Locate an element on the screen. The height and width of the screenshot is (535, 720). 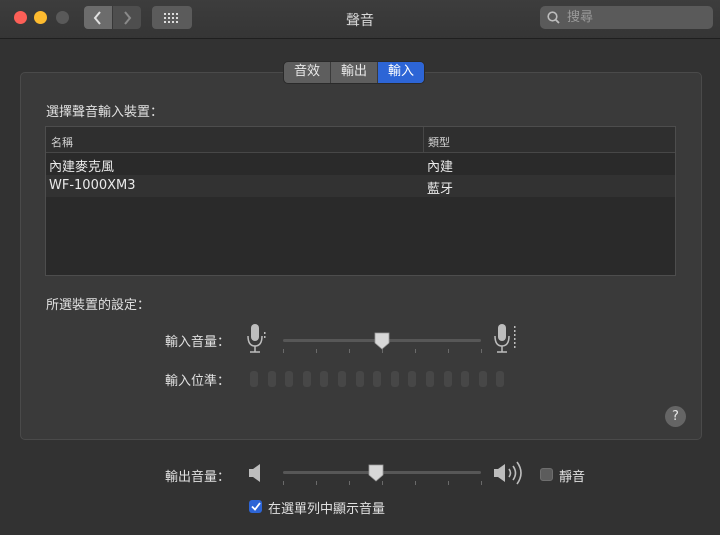
checkmark-icon is located at coordinates (255, 506).